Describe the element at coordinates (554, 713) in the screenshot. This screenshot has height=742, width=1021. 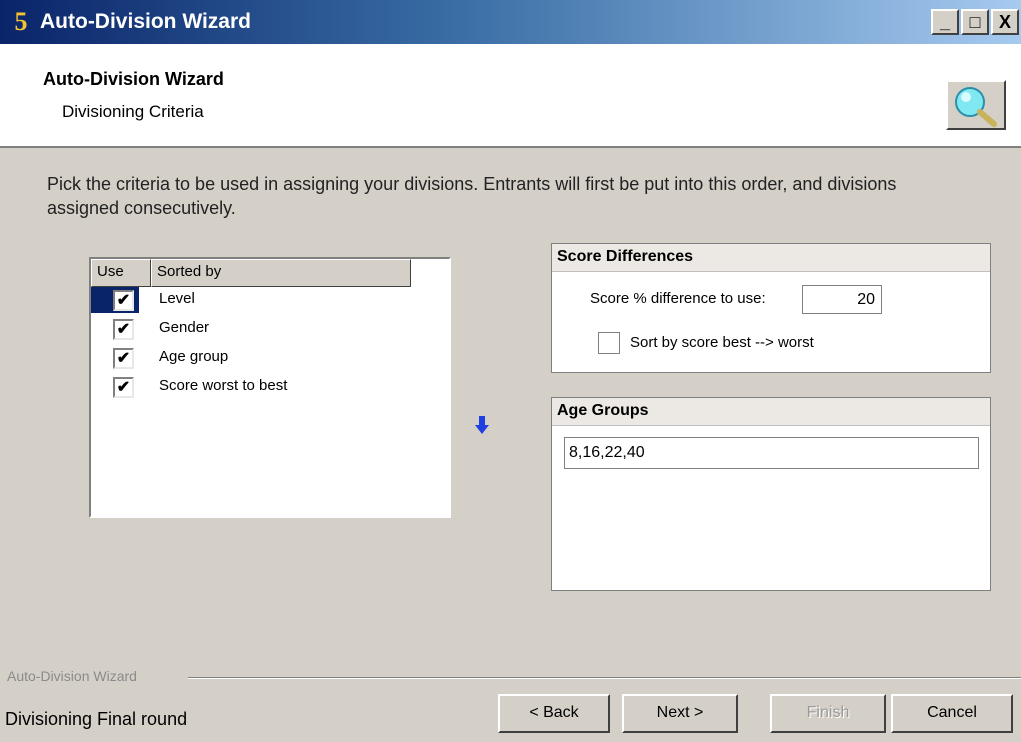
I see `back-button: < Back` at that location.